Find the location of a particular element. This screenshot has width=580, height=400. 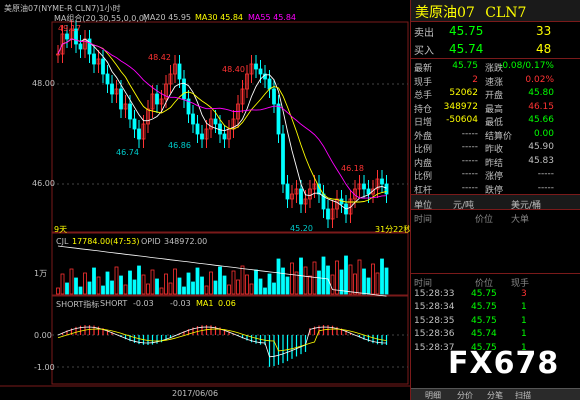

quote-title: 美原油07 CLN7 is located at coordinates (495, 11).